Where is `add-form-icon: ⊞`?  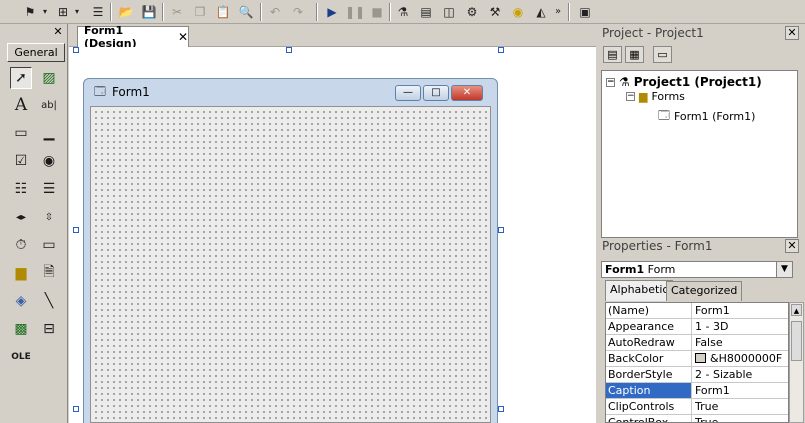
add-form-icon: ⊞ is located at coordinates (63, 11).